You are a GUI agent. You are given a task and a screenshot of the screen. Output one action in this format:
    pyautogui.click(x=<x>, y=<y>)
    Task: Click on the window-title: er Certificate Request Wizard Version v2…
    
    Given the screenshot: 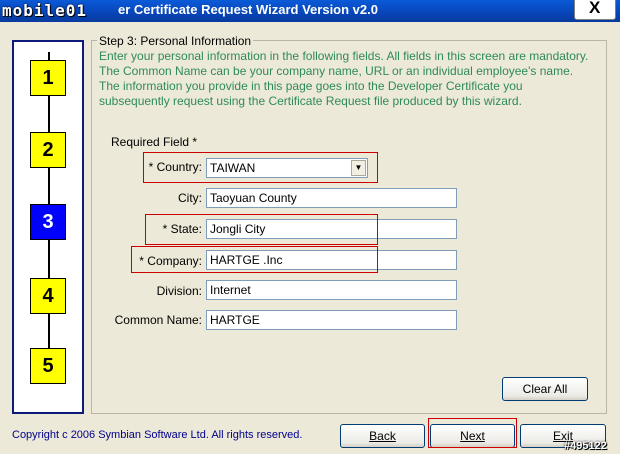 What is the action you would take?
    pyautogui.click(x=248, y=9)
    